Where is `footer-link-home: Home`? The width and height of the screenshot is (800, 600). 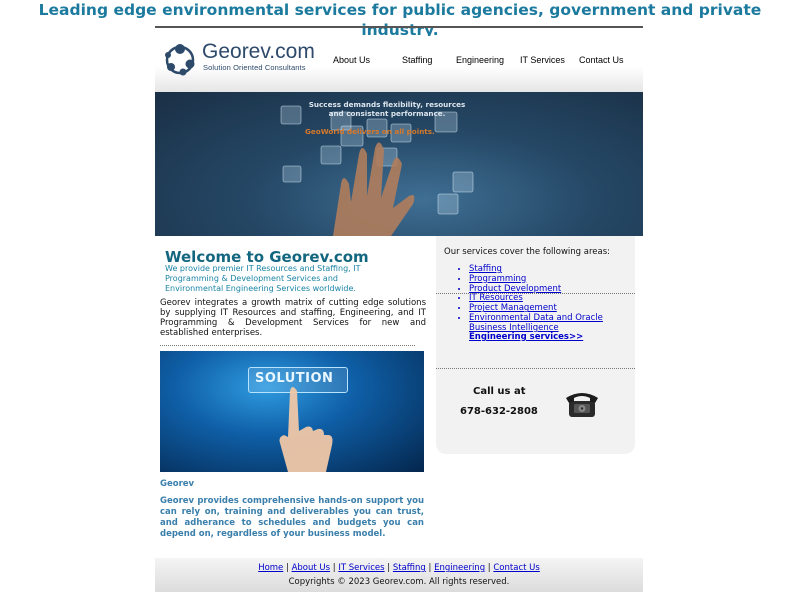
footer-link-home: Home is located at coordinates (270, 568).